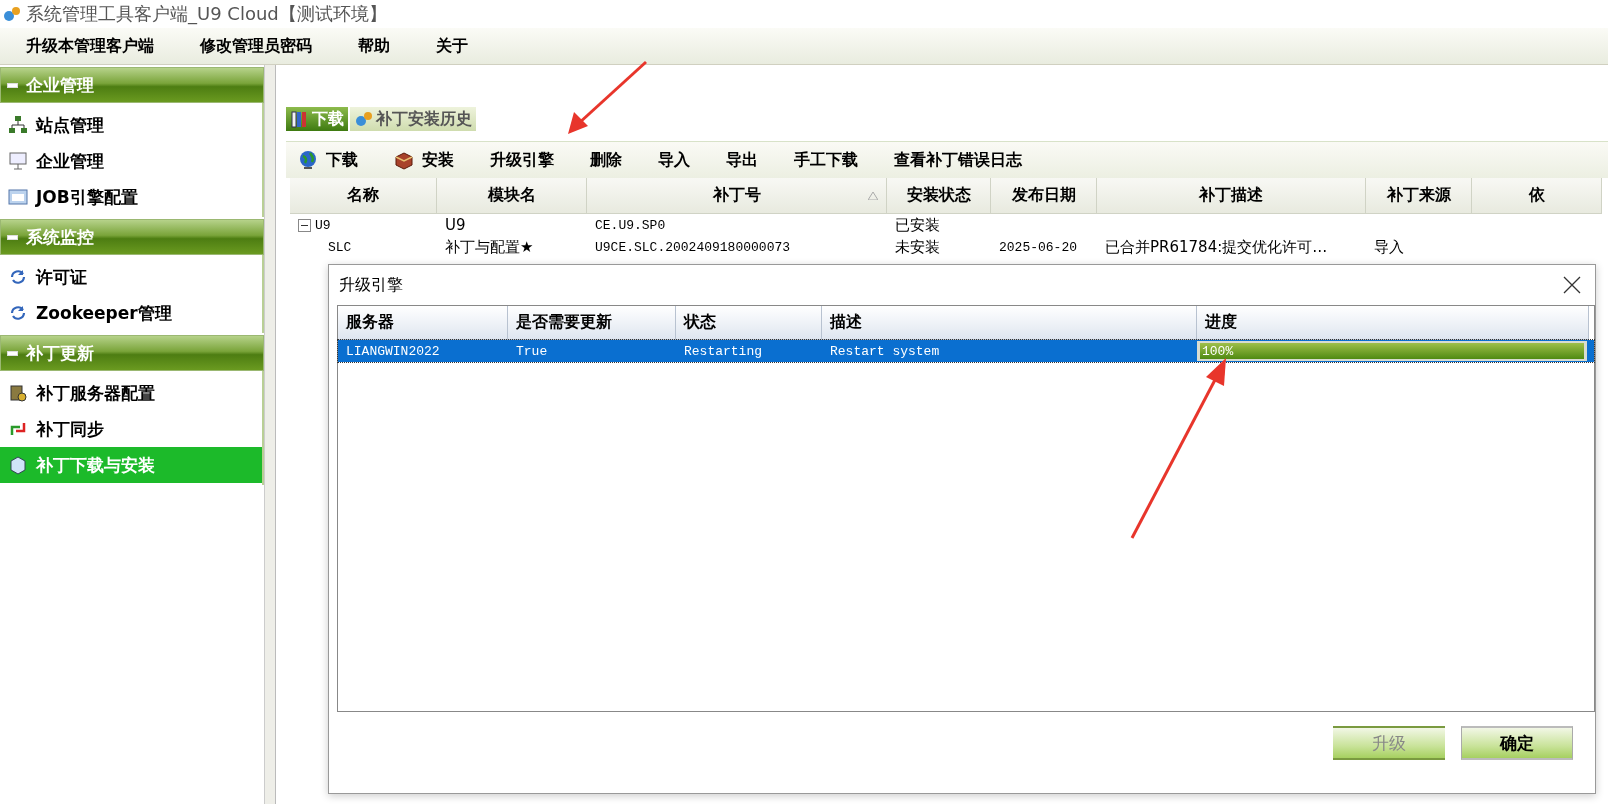  What do you see at coordinates (1537, 196) in the screenshot?
I see `column-header: 依` at bounding box center [1537, 196].